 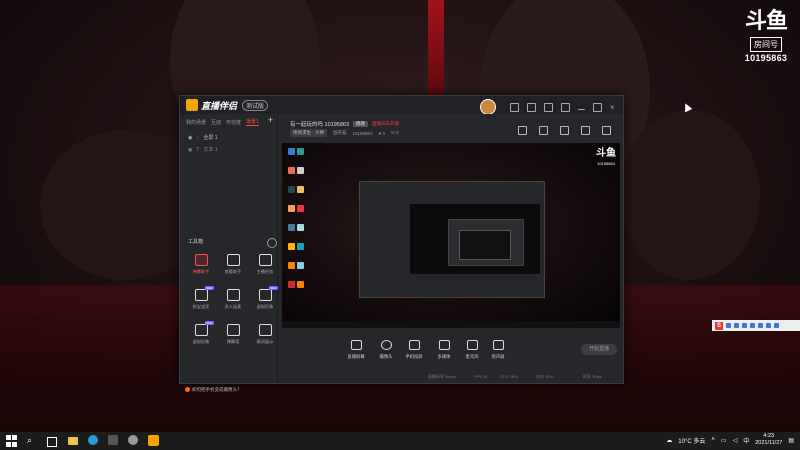 What do you see at coordinates (265, 260) in the screenshot?
I see `task-icon` at bounding box center [265, 260].